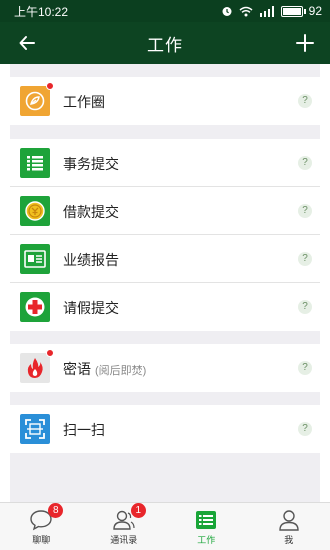 The width and height of the screenshot is (330, 550). I want to click on list-item-work-circle: 工作圈 ?, so click(165, 101).